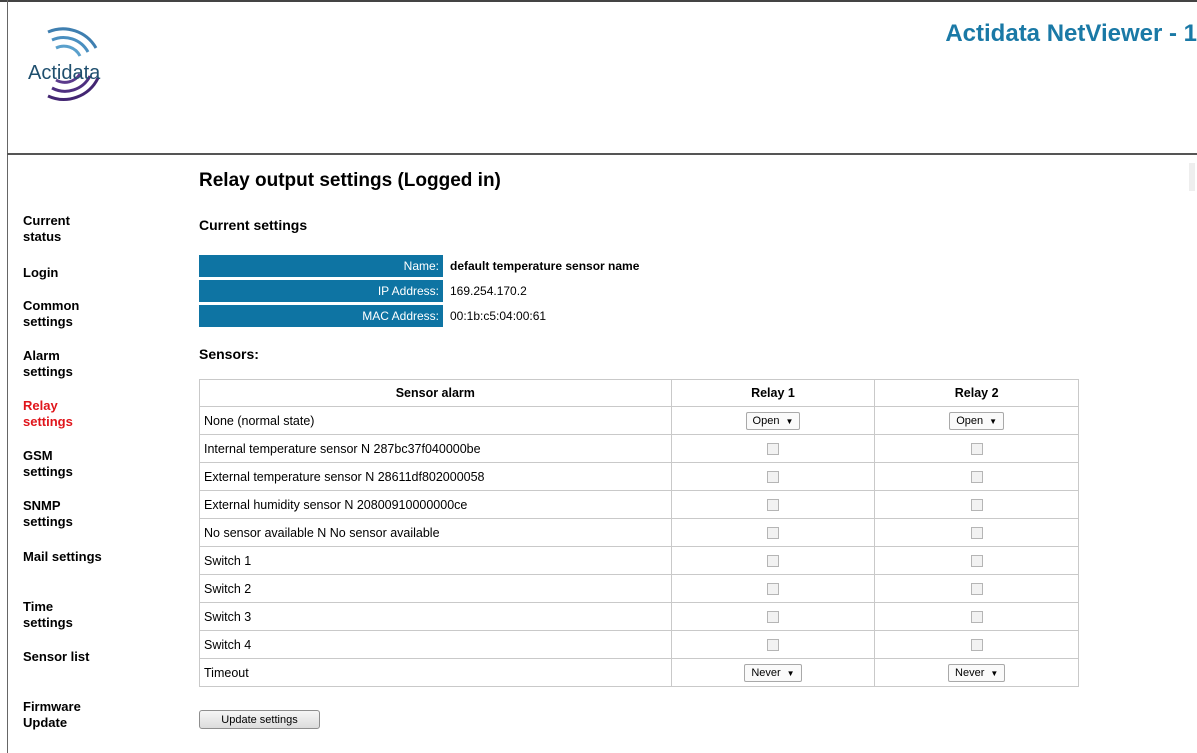 The width and height of the screenshot is (1197, 753). I want to click on current-settings-heading: Current settings, so click(253, 225).